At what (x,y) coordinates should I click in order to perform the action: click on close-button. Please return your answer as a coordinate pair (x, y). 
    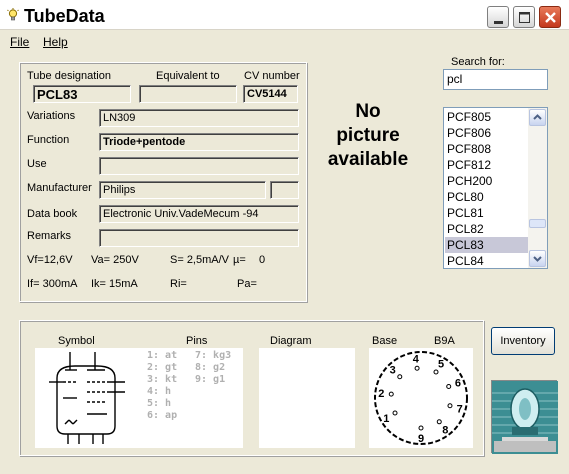
    Looking at the image, I should click on (550, 17).